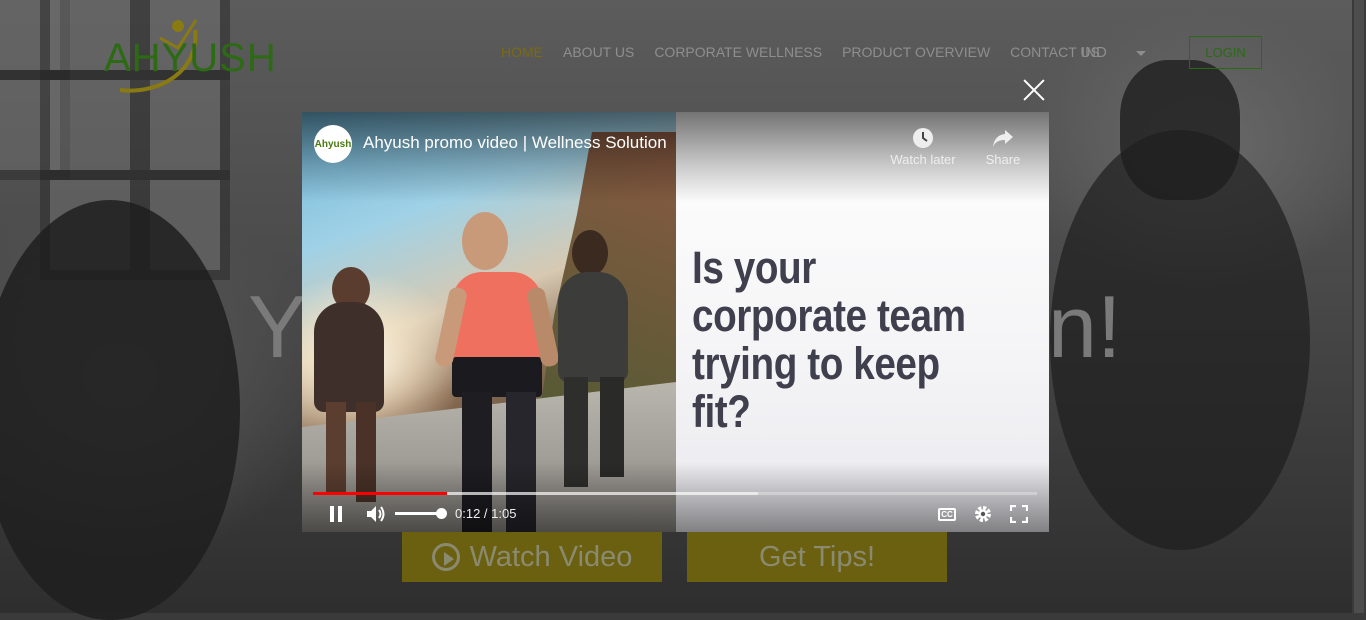 This screenshot has width=1366, height=620. I want to click on played-bar, so click(380, 493).